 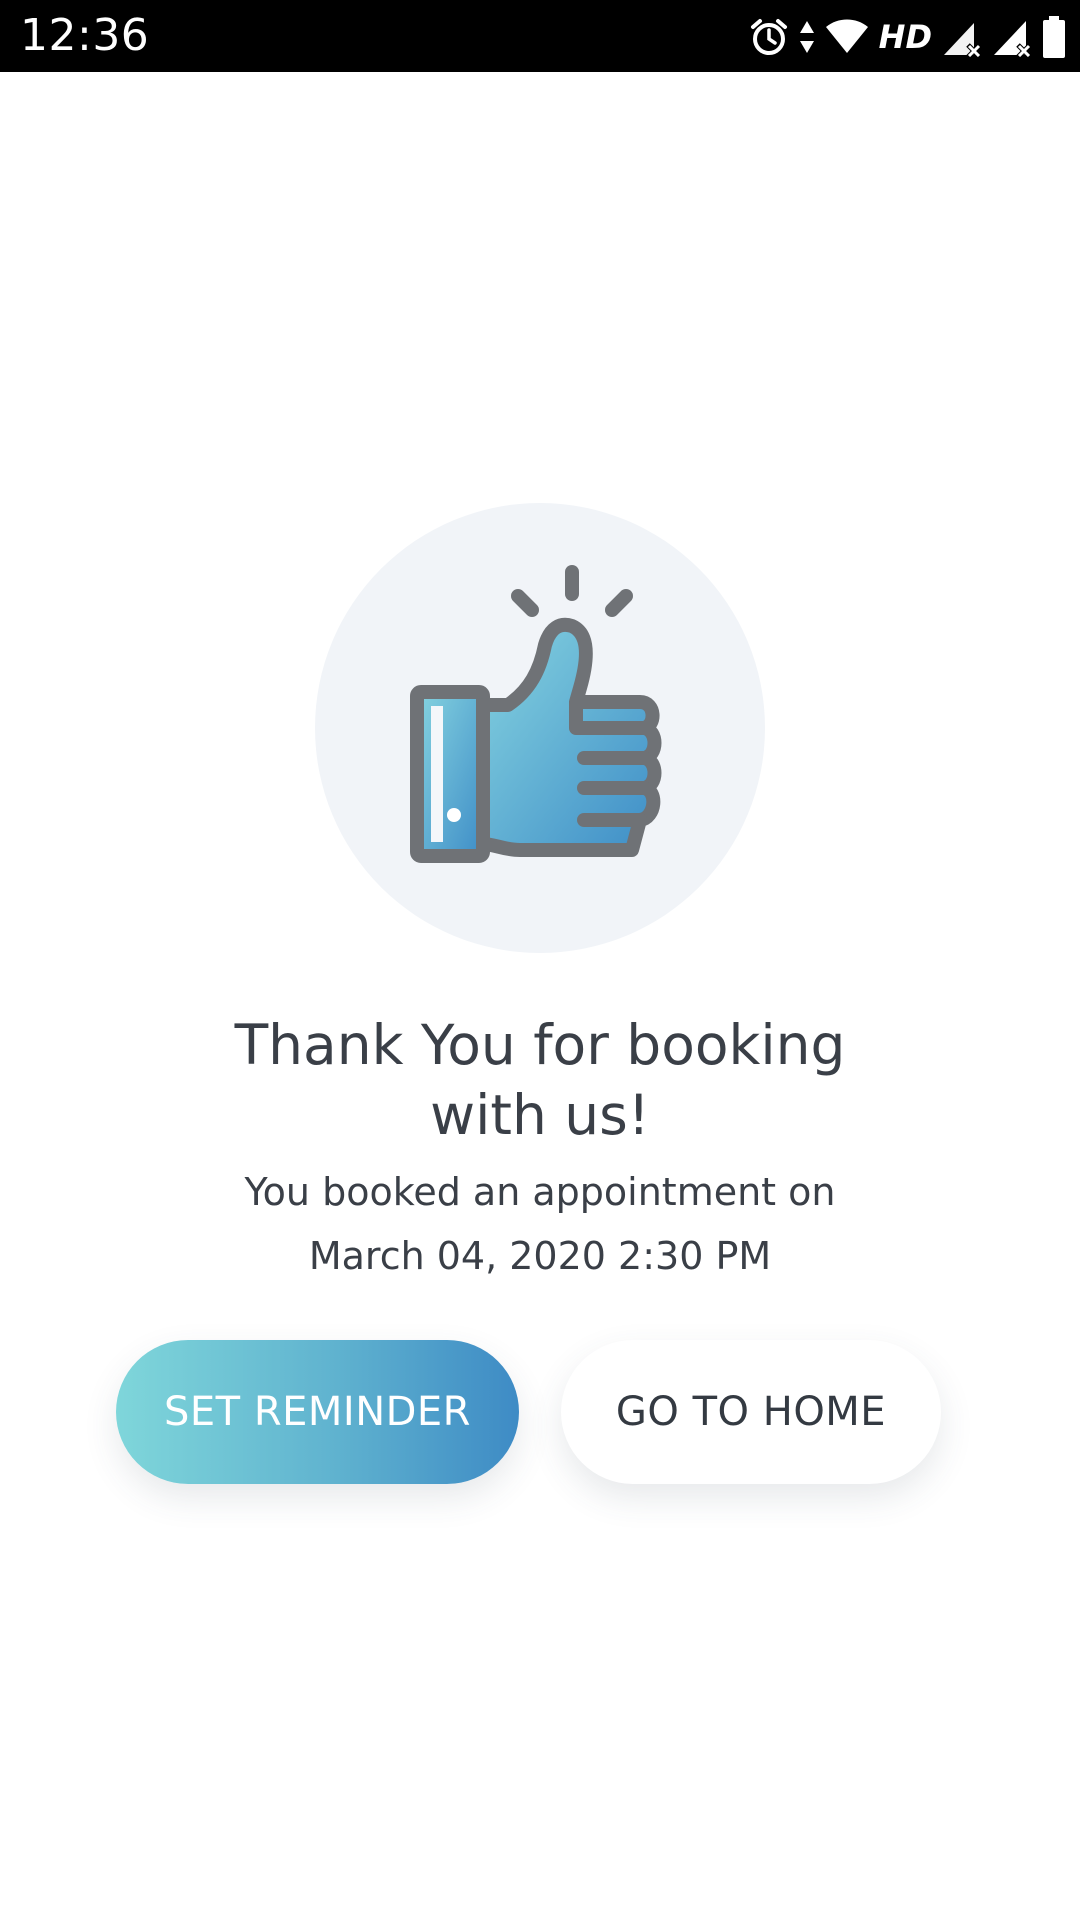 What do you see at coordinates (751, 1412) in the screenshot?
I see `go-to-home-button: GO TO HOME` at bounding box center [751, 1412].